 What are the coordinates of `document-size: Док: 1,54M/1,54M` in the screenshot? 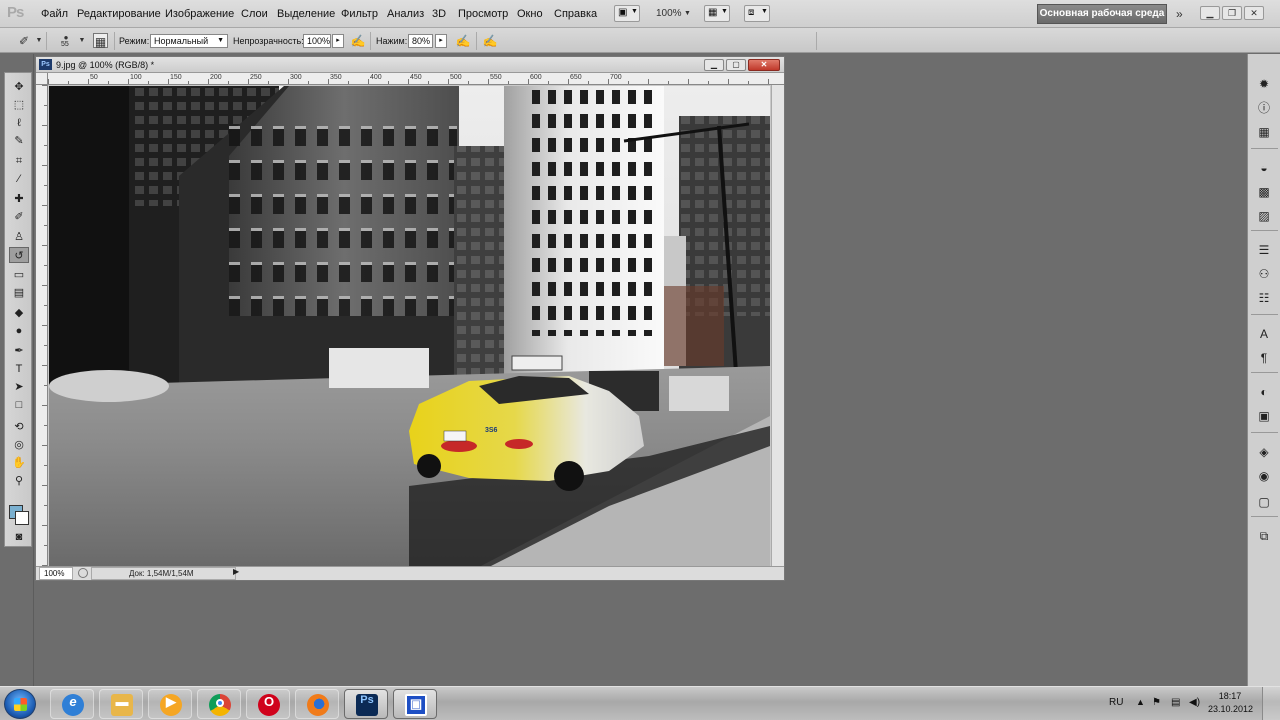 It's located at (163, 573).